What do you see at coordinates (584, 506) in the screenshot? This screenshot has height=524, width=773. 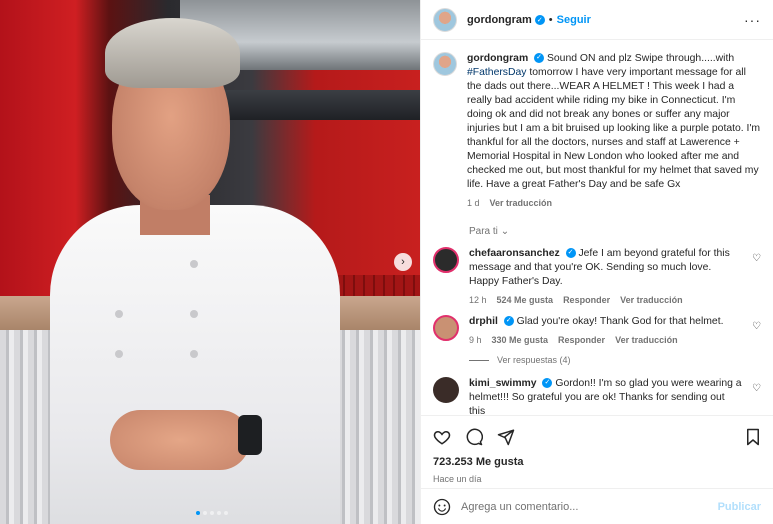 I see `comment-input` at bounding box center [584, 506].